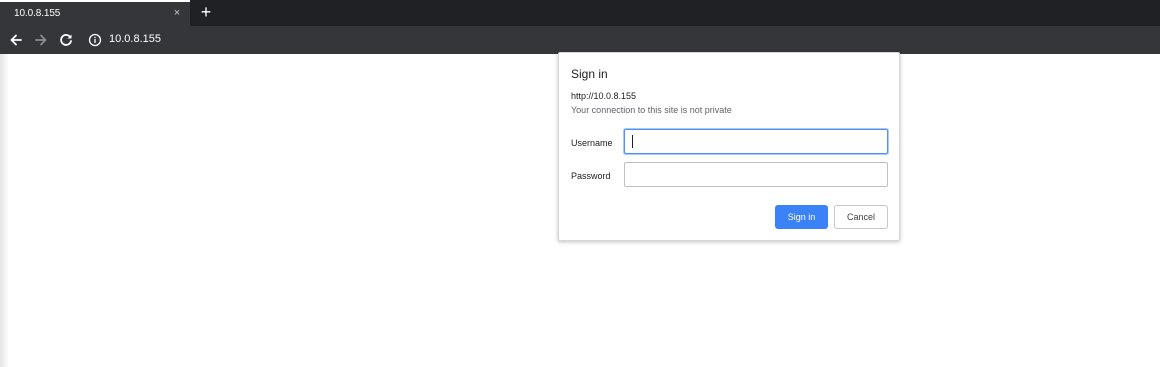 The height and width of the screenshot is (367, 1160). I want to click on address-bar-url: 10.0.8.155, so click(135, 39).